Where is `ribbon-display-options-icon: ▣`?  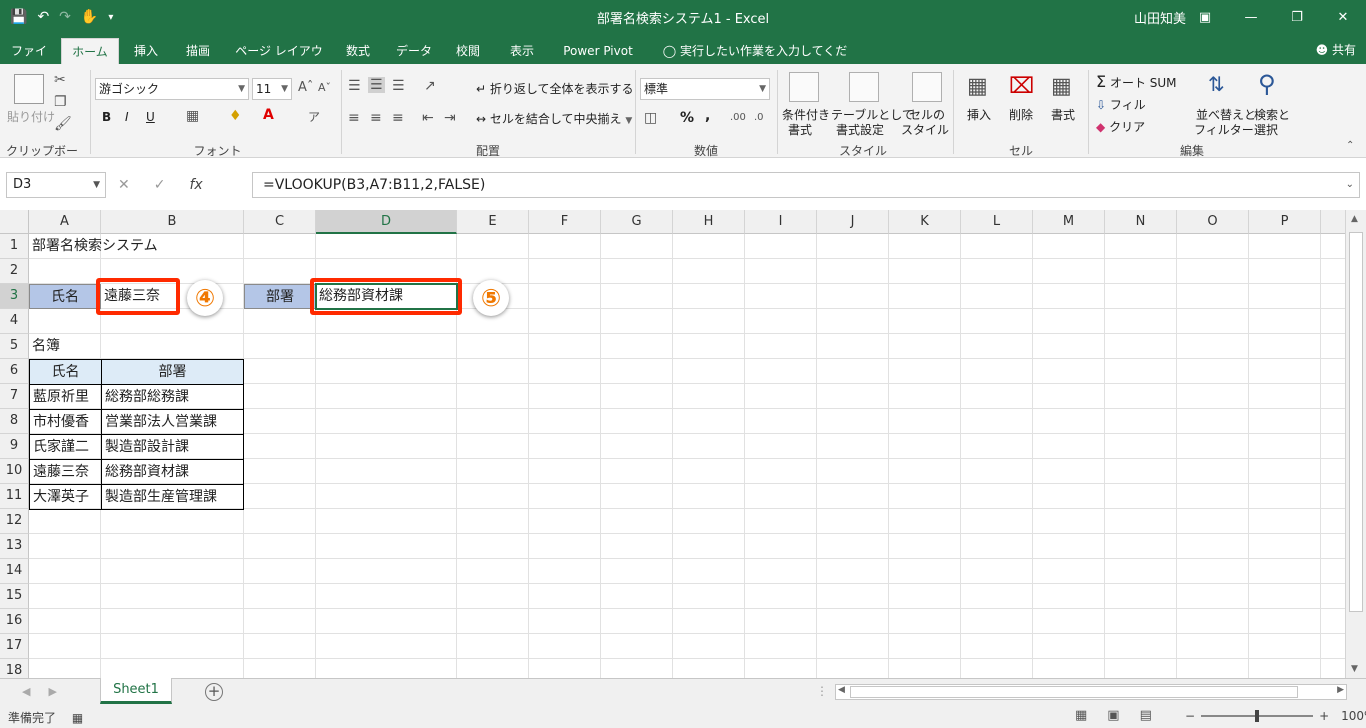 ribbon-display-options-icon: ▣ is located at coordinates (1205, 17).